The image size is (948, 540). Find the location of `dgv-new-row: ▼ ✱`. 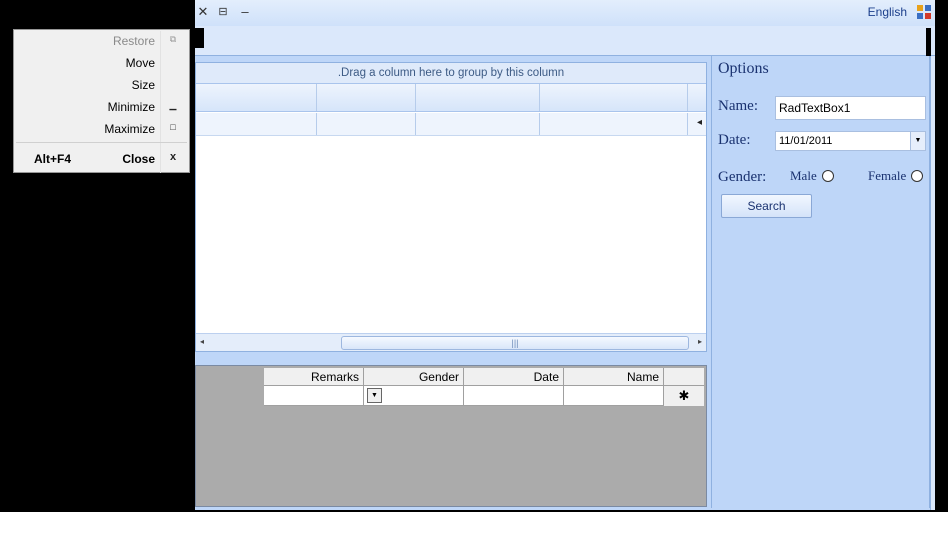

dgv-new-row: ▼ ✱ is located at coordinates (484, 396).